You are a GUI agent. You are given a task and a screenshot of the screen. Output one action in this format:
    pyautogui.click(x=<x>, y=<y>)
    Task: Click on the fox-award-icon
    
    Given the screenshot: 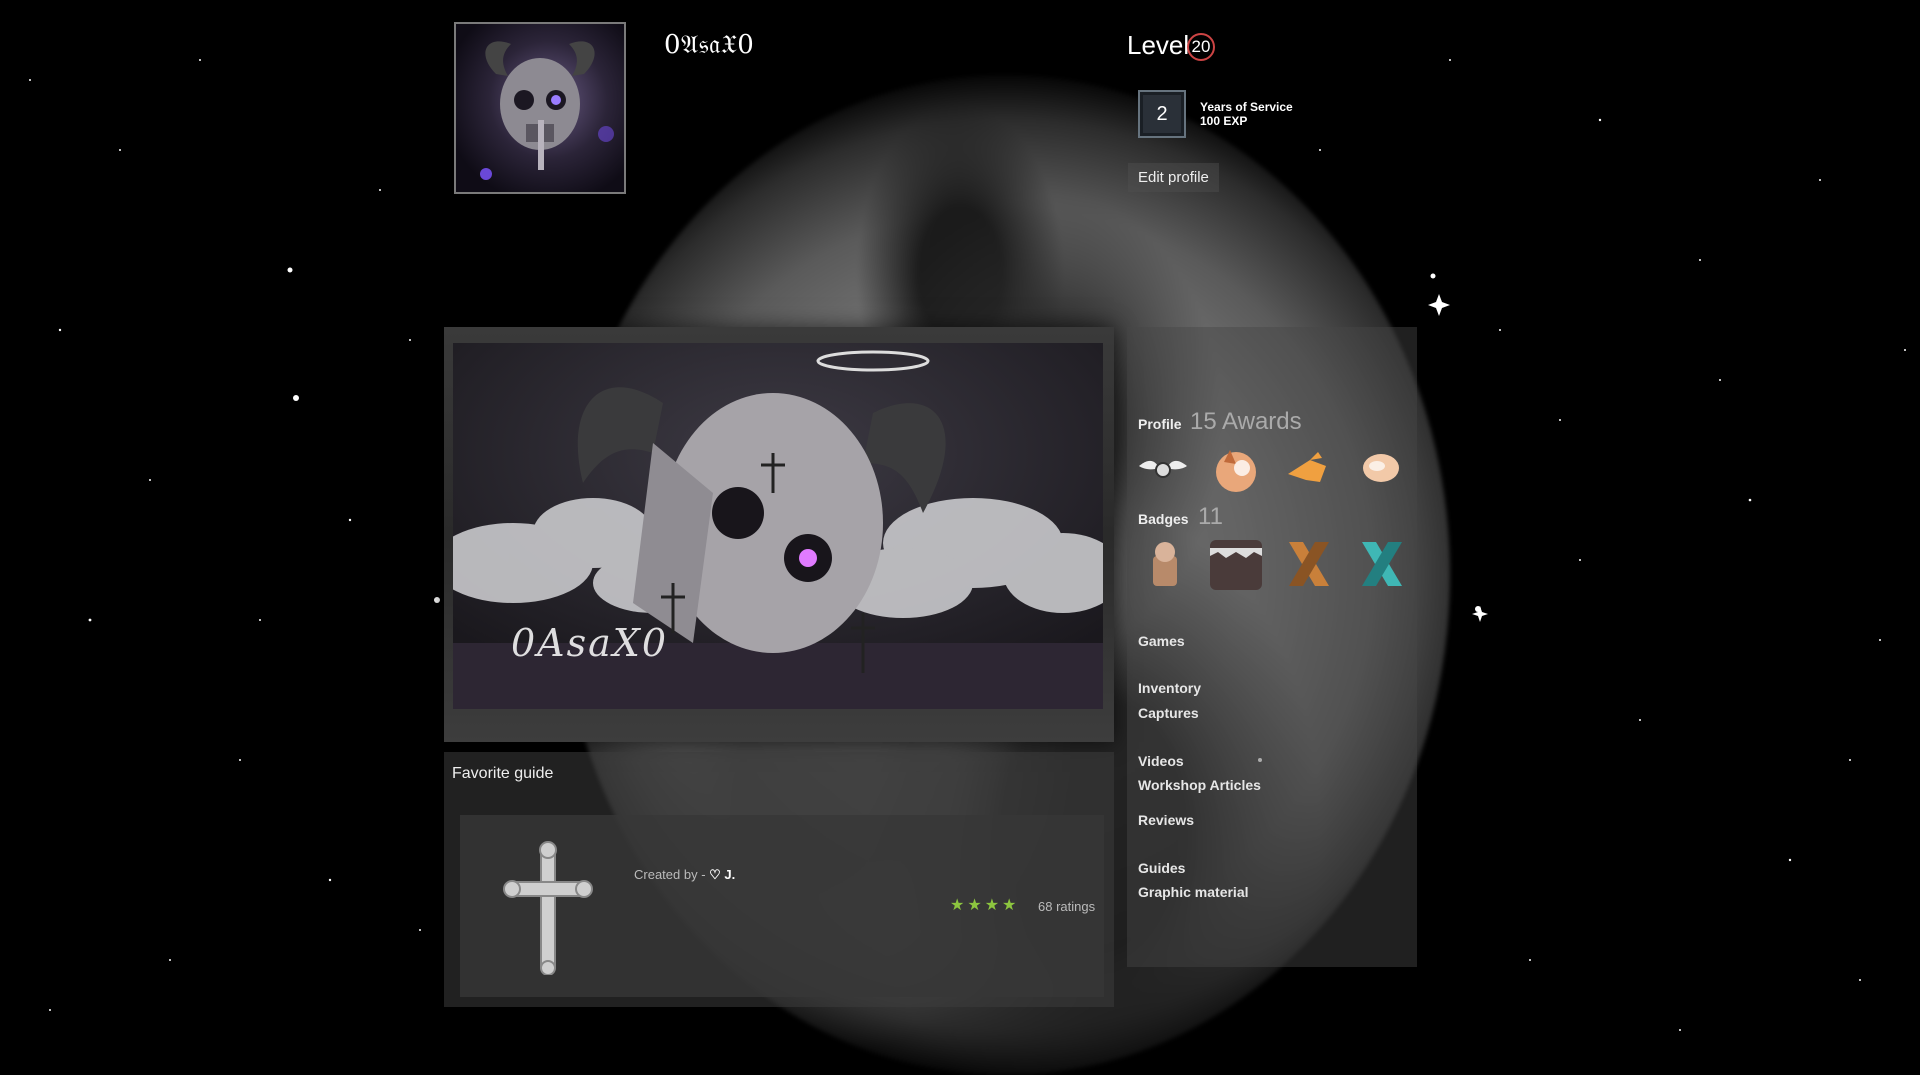 What is the action you would take?
    pyautogui.click(x=1236, y=468)
    